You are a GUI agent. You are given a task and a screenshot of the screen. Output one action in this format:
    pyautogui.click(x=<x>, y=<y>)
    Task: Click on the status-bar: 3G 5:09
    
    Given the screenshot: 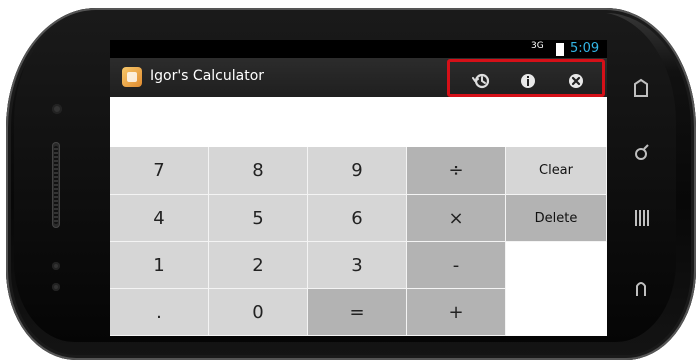 What is the action you would take?
    pyautogui.click(x=358, y=49)
    